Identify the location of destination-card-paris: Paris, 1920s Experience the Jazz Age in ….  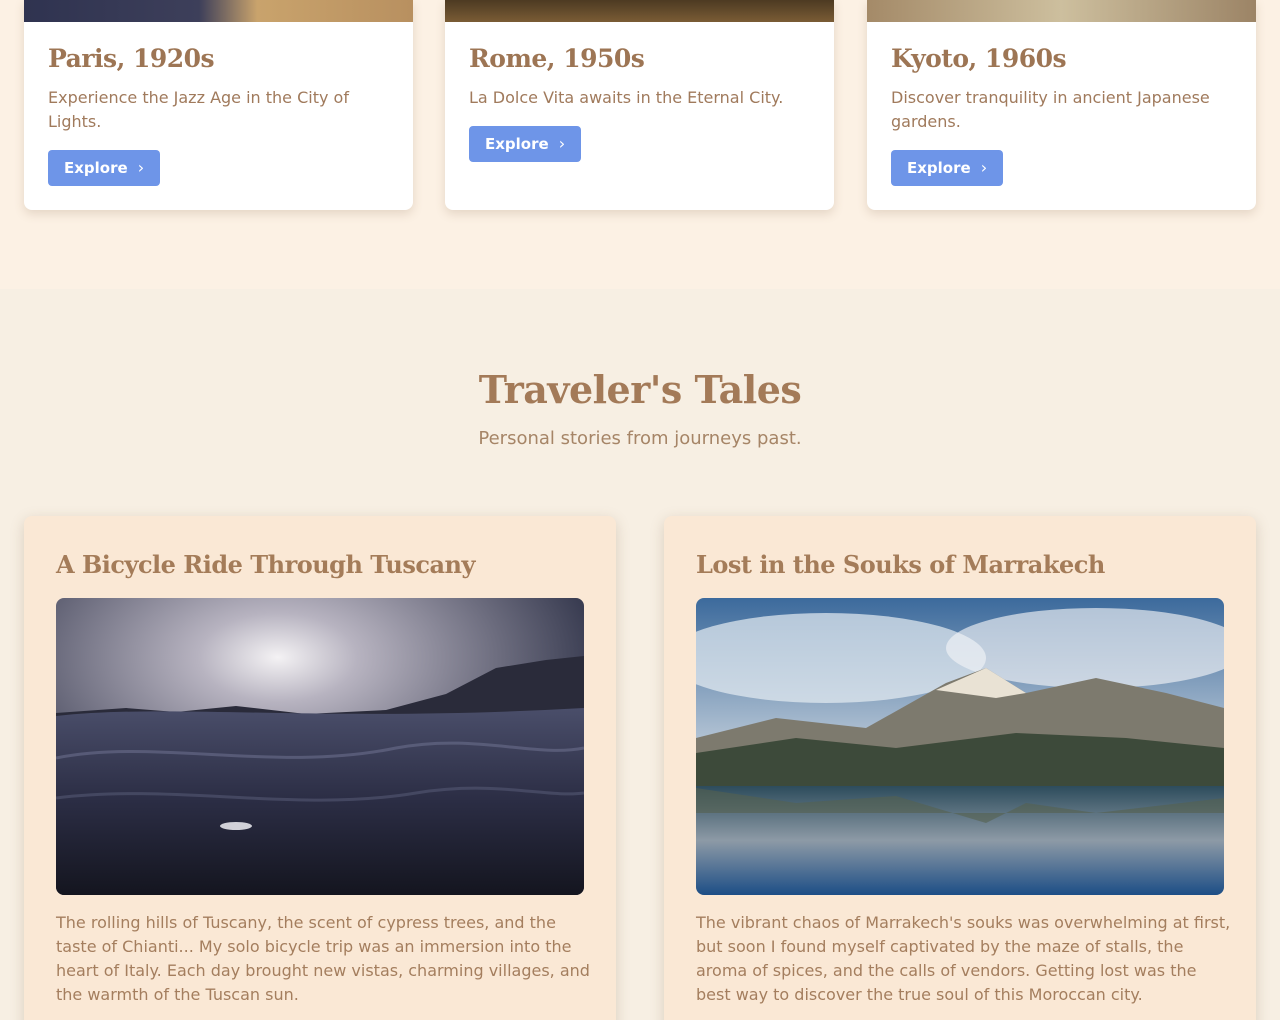
(218, 105).